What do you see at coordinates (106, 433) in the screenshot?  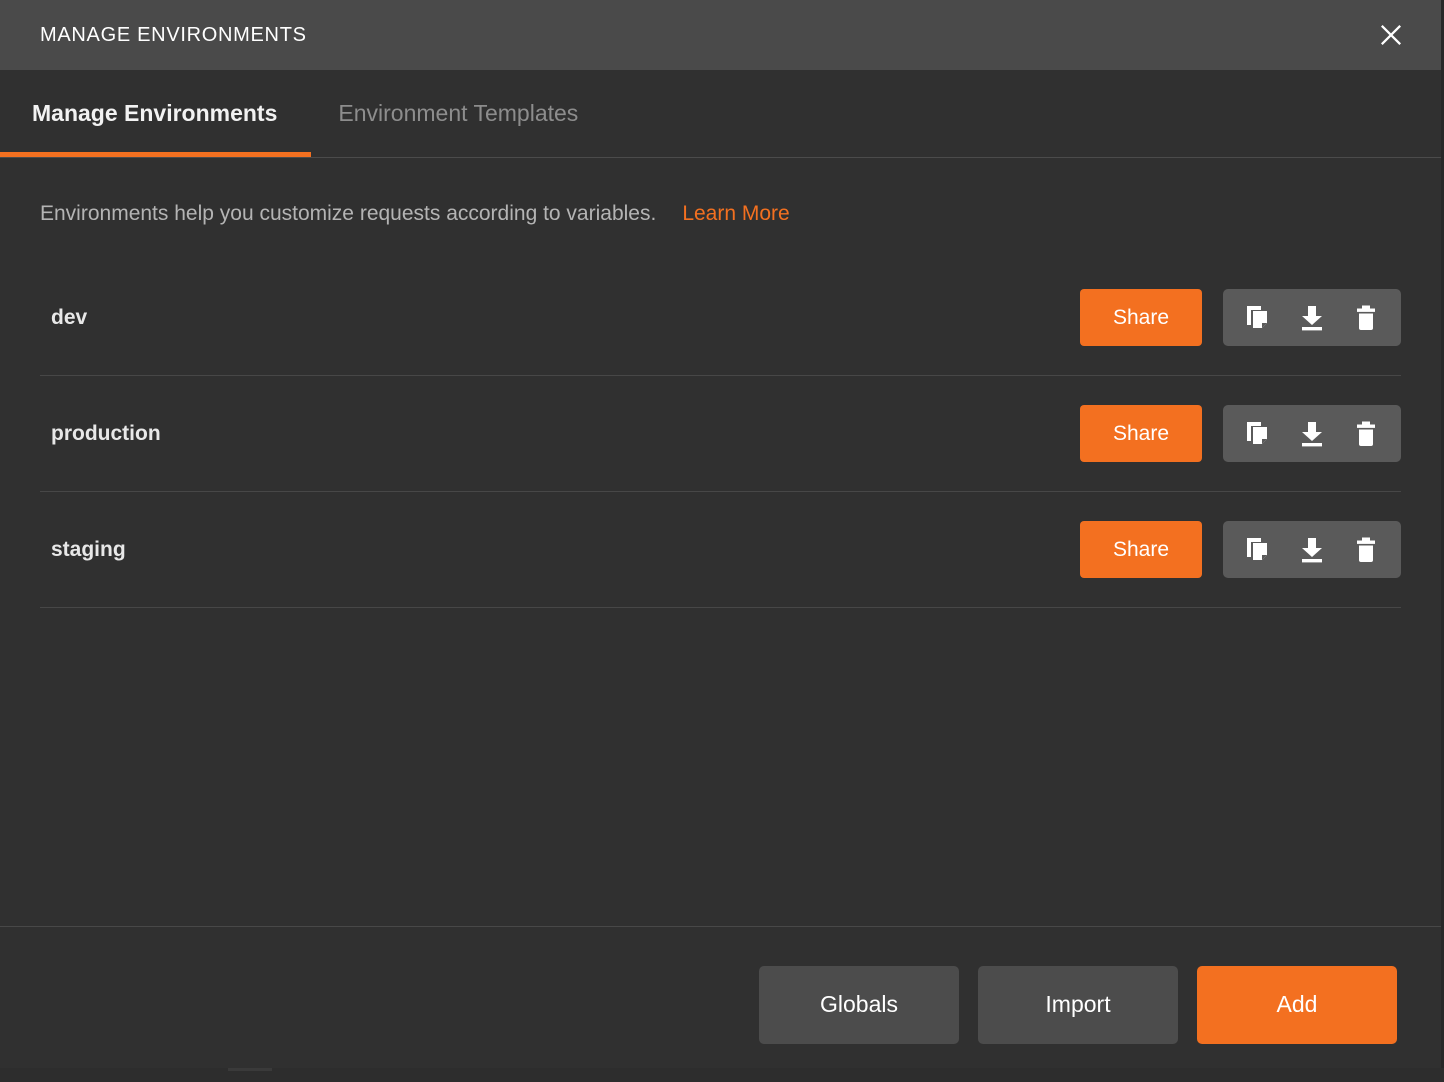 I see `environment-name: production` at bounding box center [106, 433].